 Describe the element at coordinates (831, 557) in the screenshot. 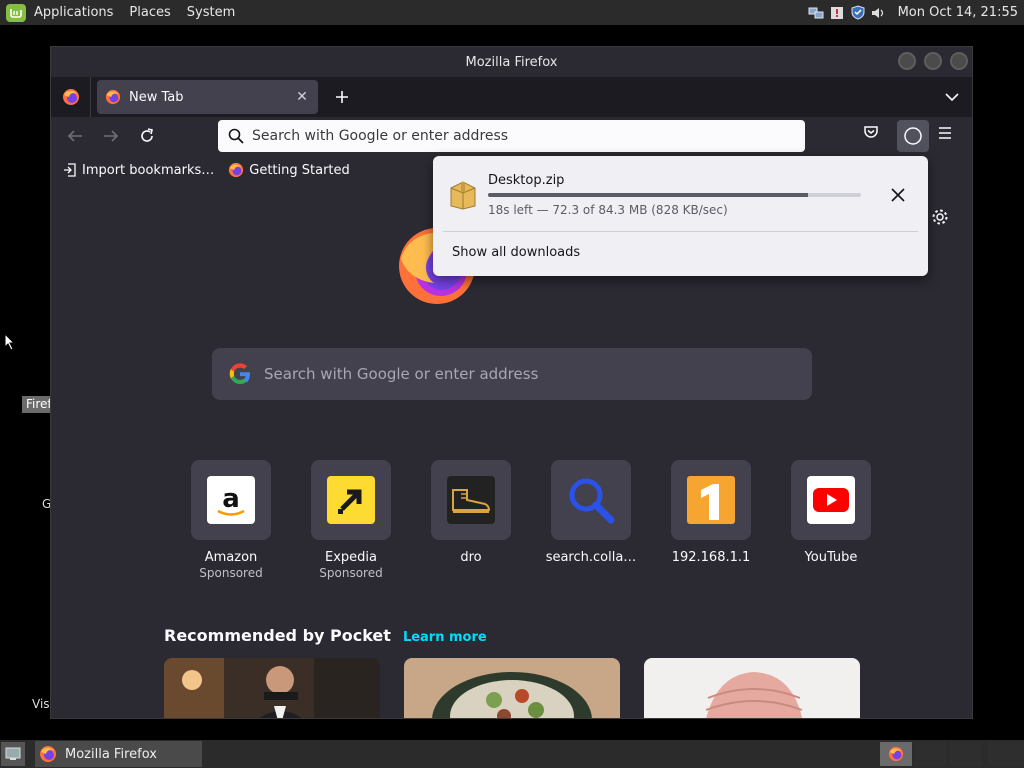

I see `top-site-title: YouTube` at that location.